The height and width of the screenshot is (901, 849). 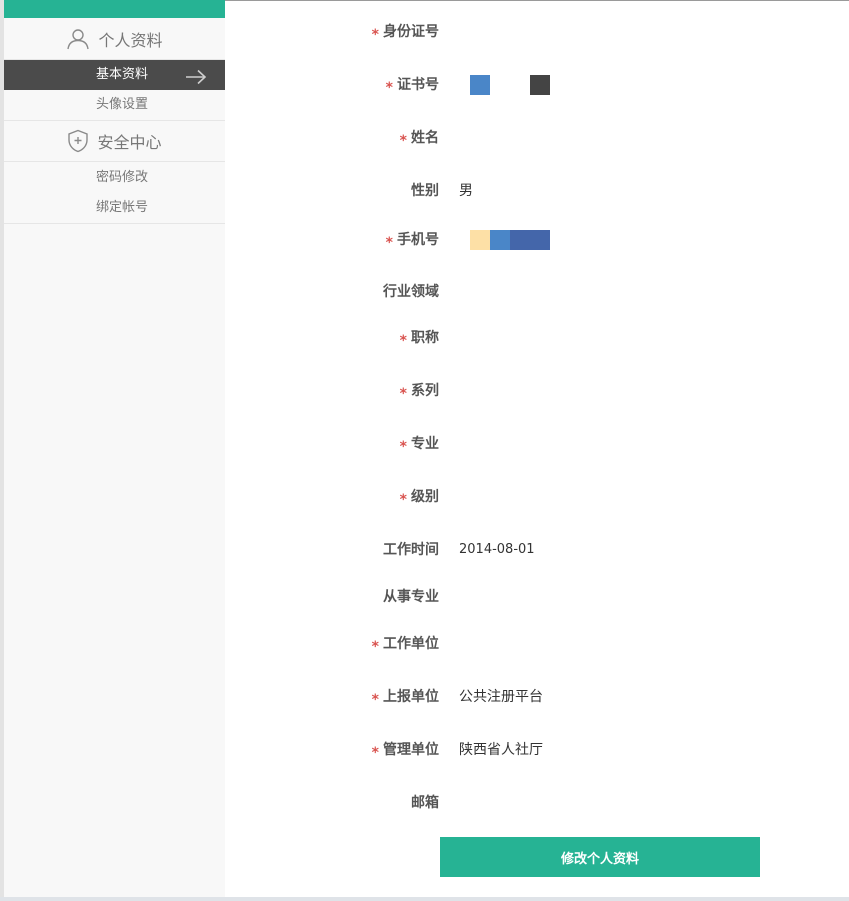 I want to click on sidebar-item-label: 绑定帐号, so click(x=122, y=207).